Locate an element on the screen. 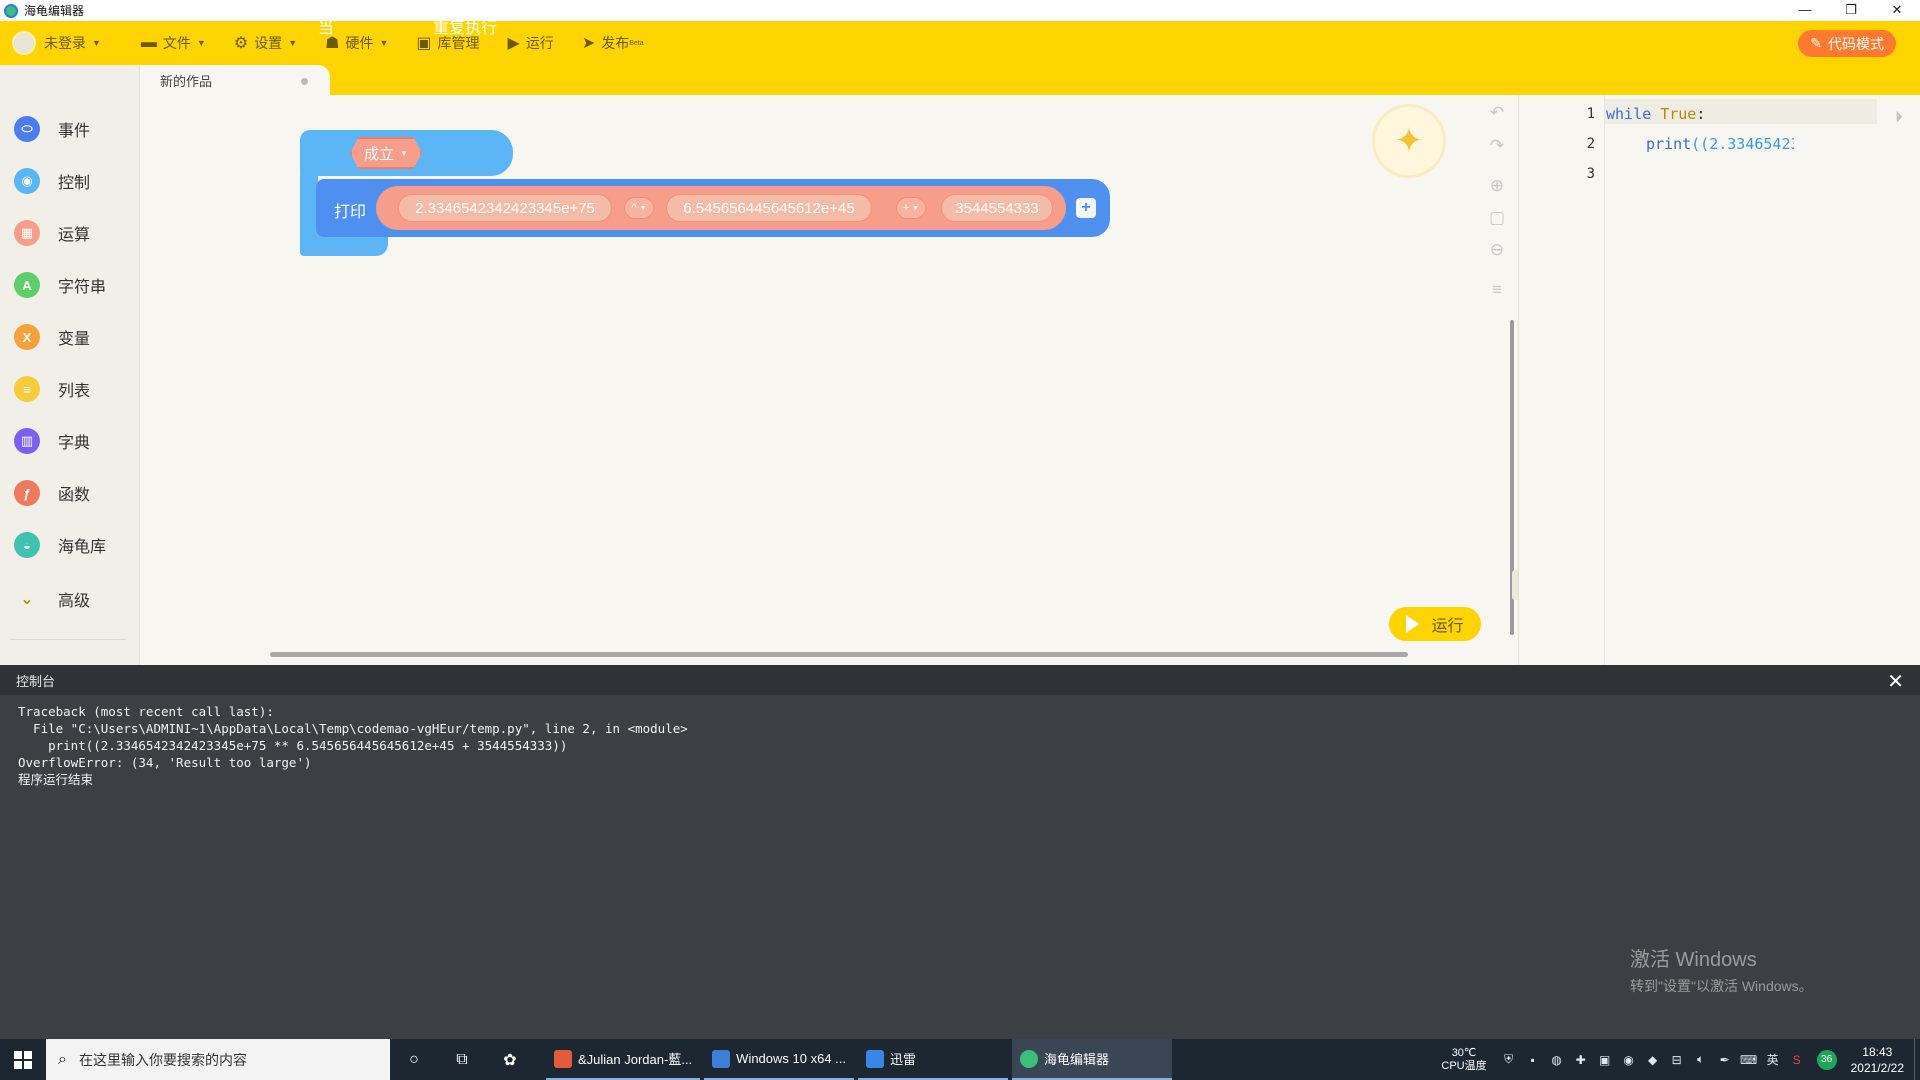 The image size is (1920, 1080). close-button: ✕ is located at coordinates (1897, 10).